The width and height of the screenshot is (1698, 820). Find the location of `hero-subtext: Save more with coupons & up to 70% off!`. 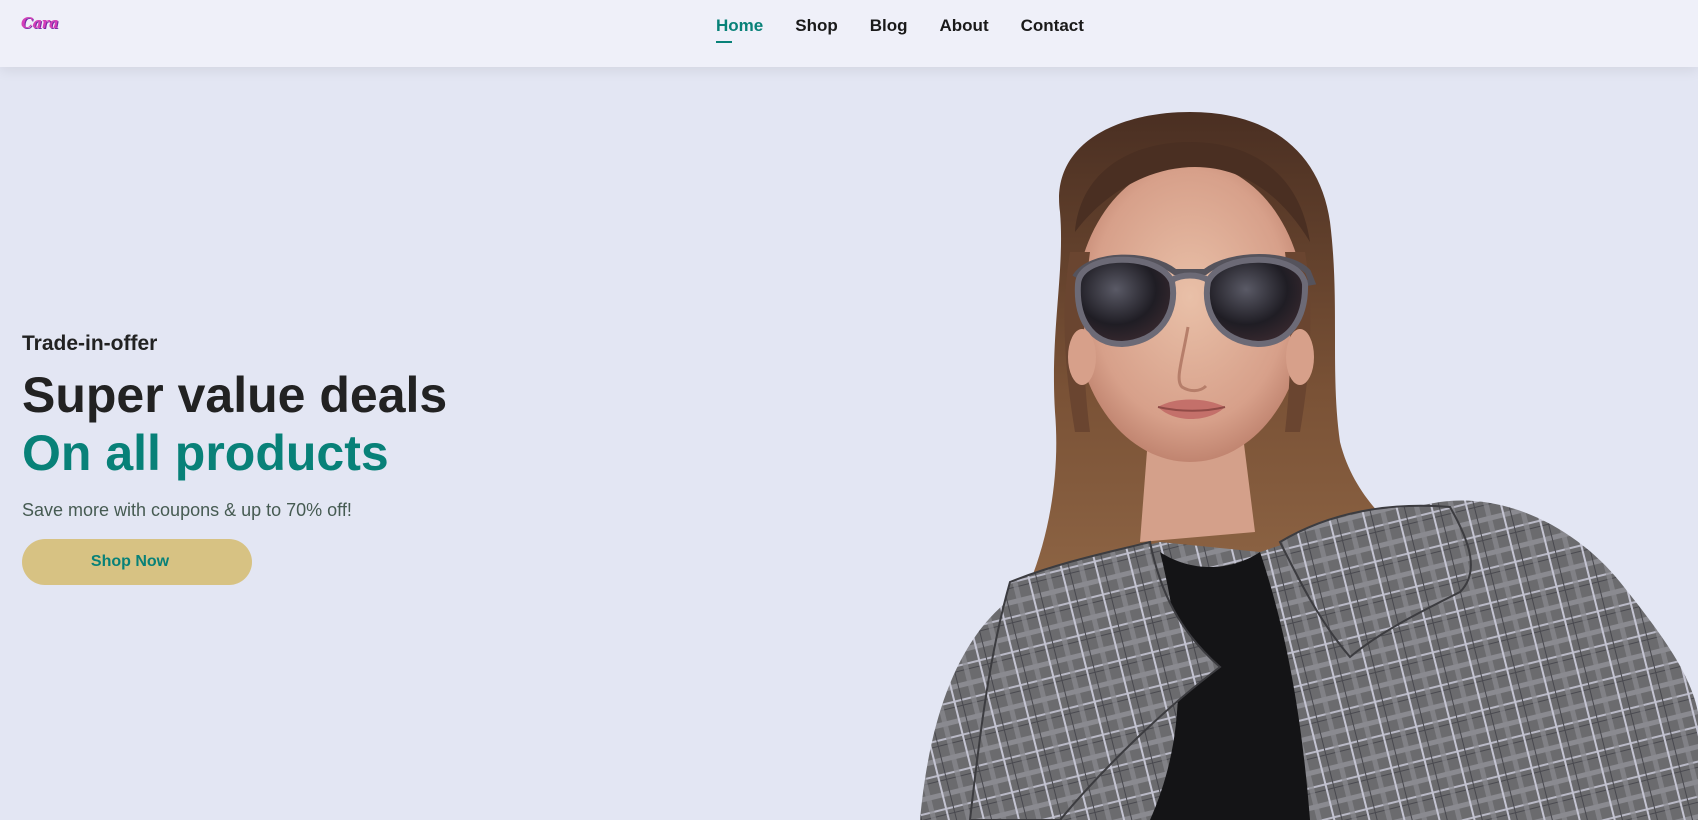

hero-subtext: Save more with coupons & up to 70% off! is located at coordinates (187, 510).